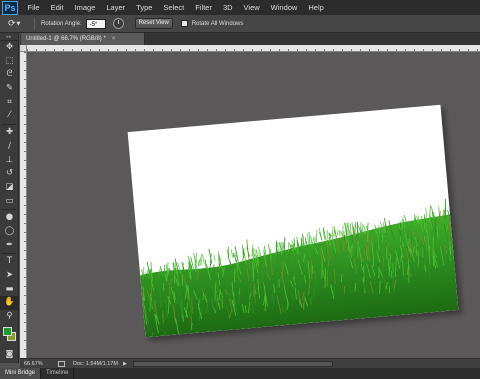 This screenshot has height=379, width=480. What do you see at coordinates (61, 363) in the screenshot?
I see `document-info-icon` at bounding box center [61, 363].